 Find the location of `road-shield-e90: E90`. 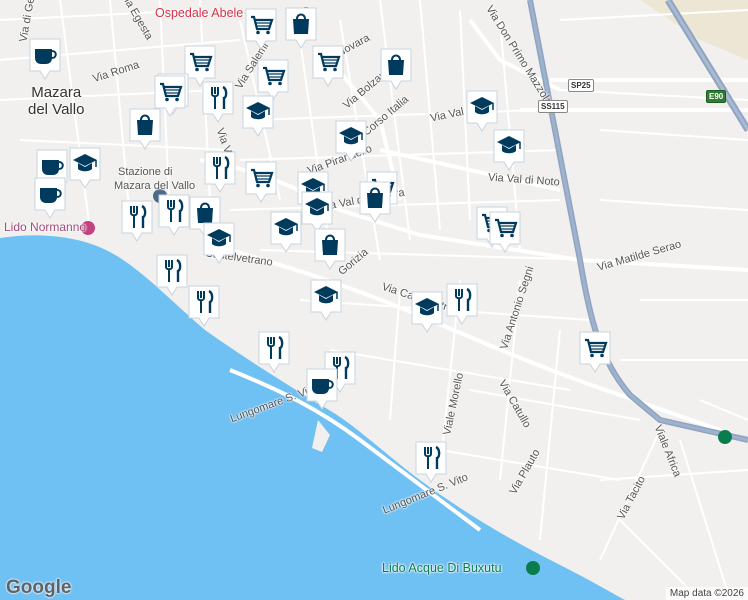

road-shield-e90: E90 is located at coordinates (716, 96).